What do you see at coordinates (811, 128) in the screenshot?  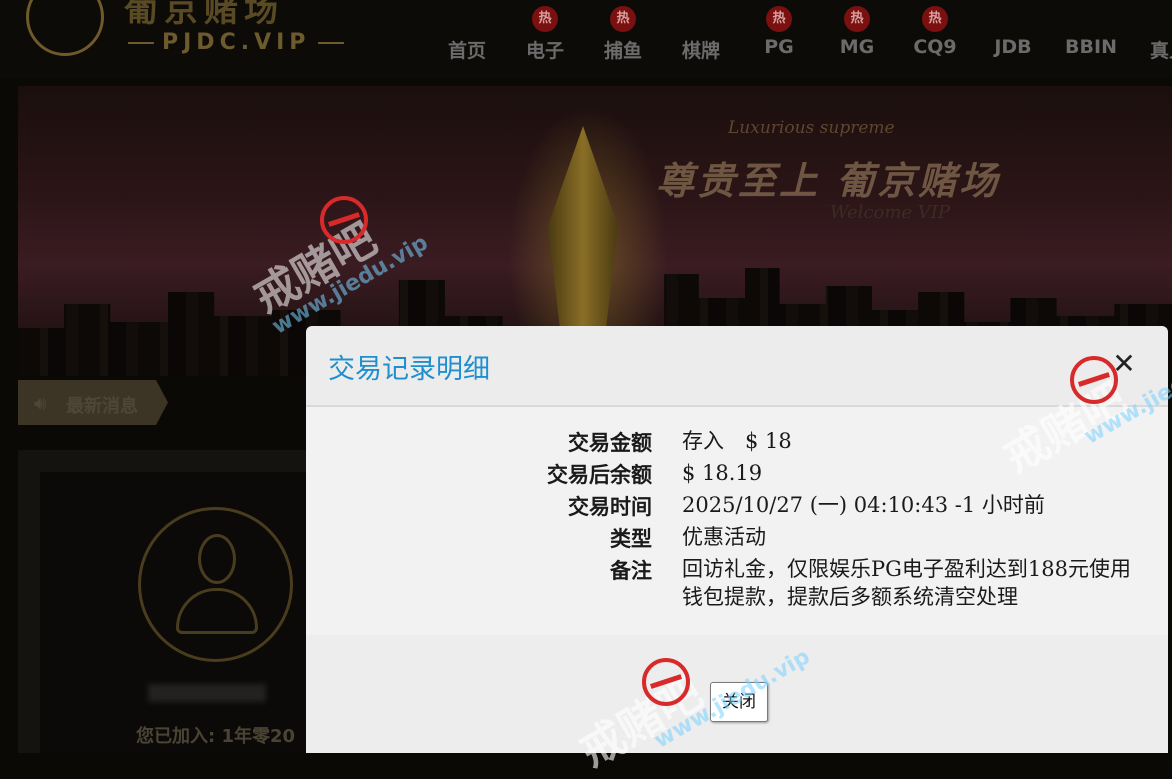 I see `banner-english-line: Luxurious supreme` at bounding box center [811, 128].